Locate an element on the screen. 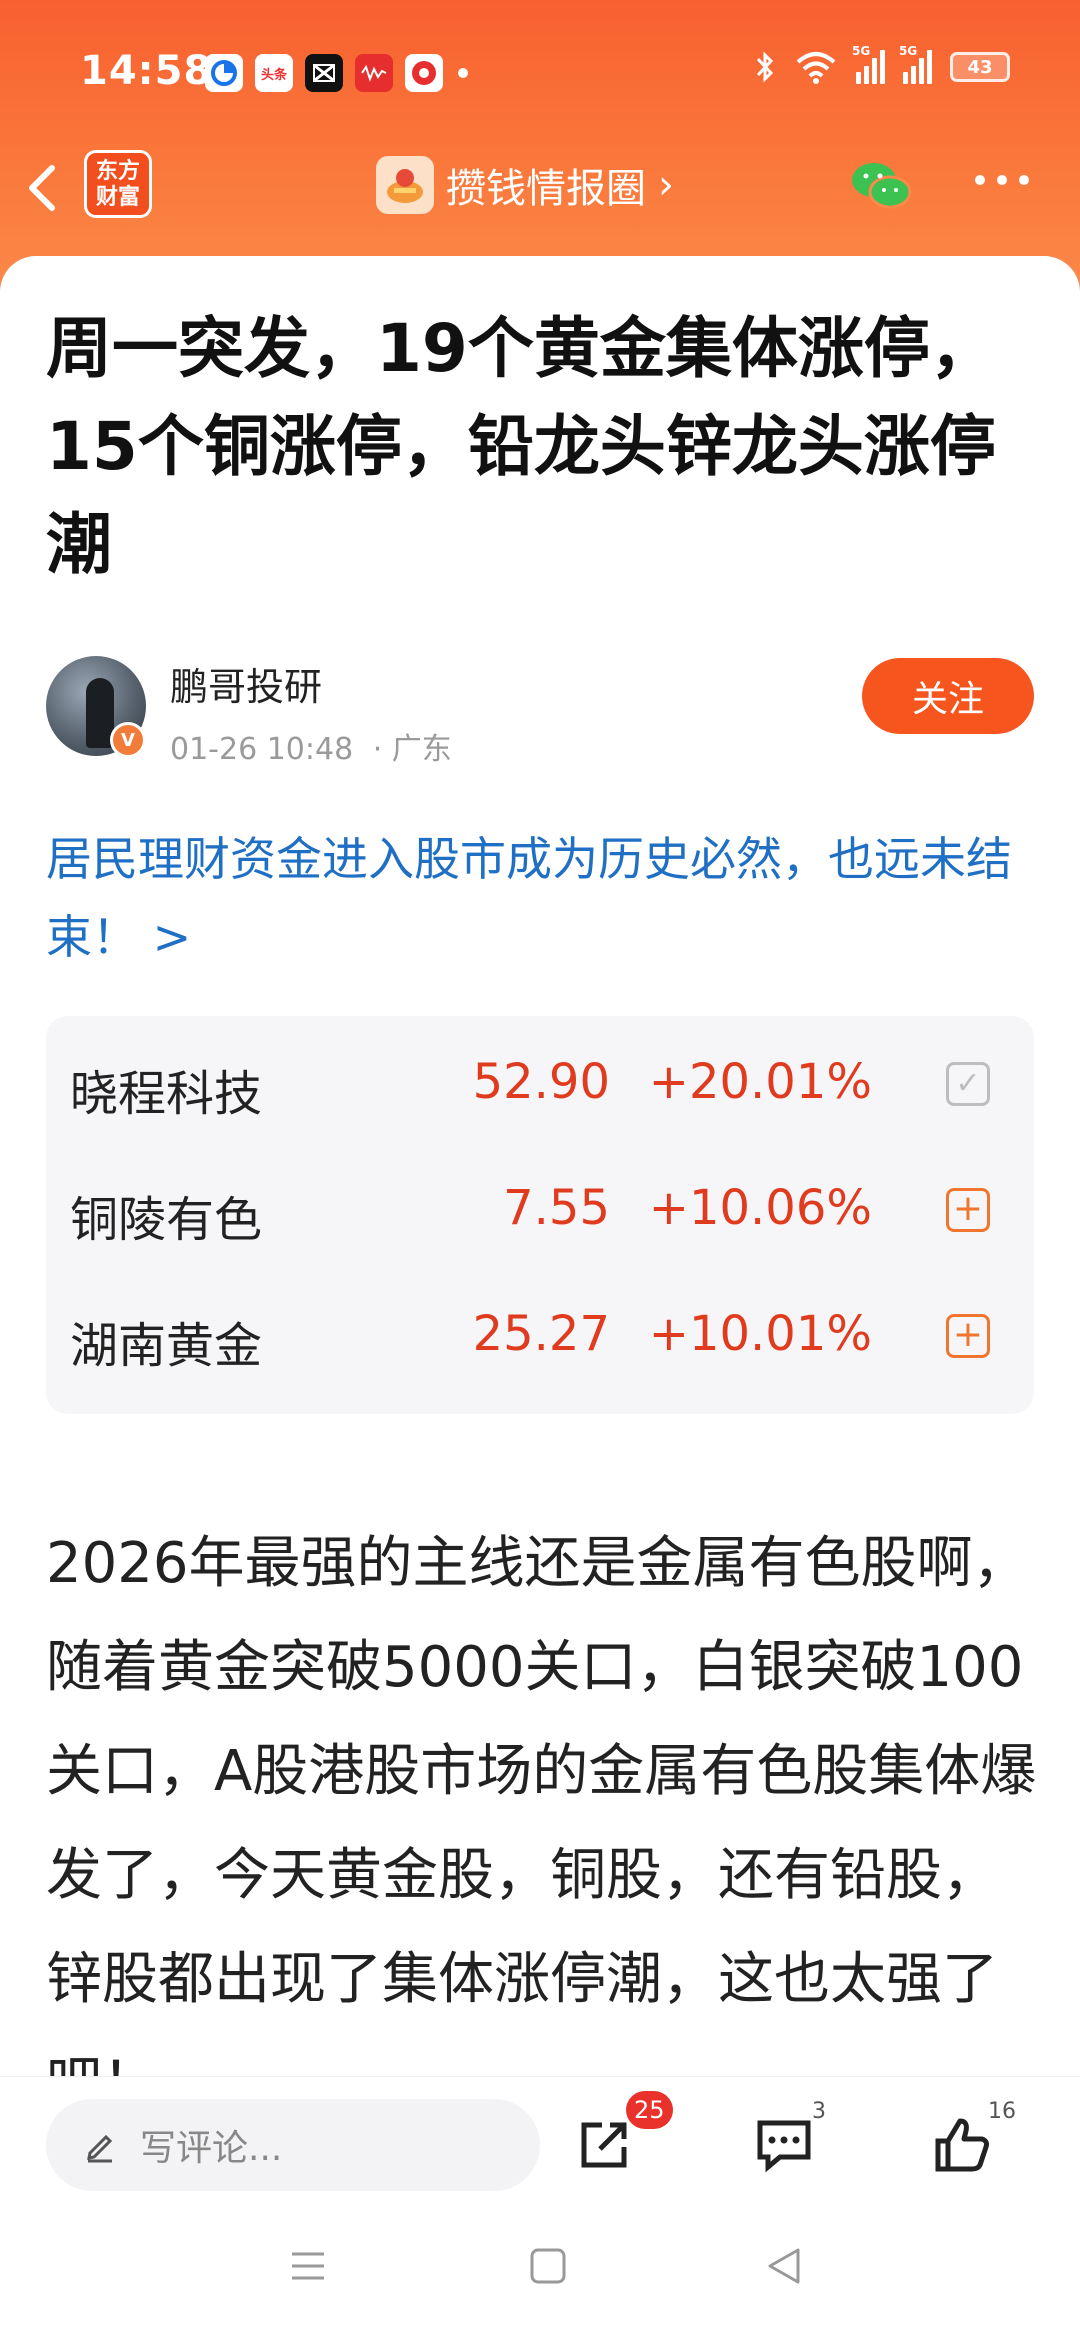 This screenshot has height=2344, width=1080. notification-app-icons: 头条 is located at coordinates (324, 73).